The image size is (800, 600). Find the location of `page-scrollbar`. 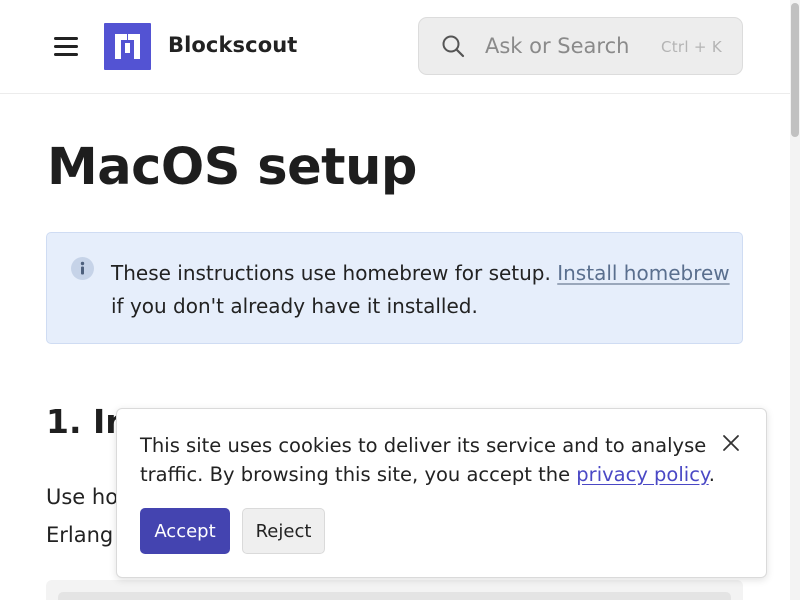

page-scrollbar is located at coordinates (795, 300).